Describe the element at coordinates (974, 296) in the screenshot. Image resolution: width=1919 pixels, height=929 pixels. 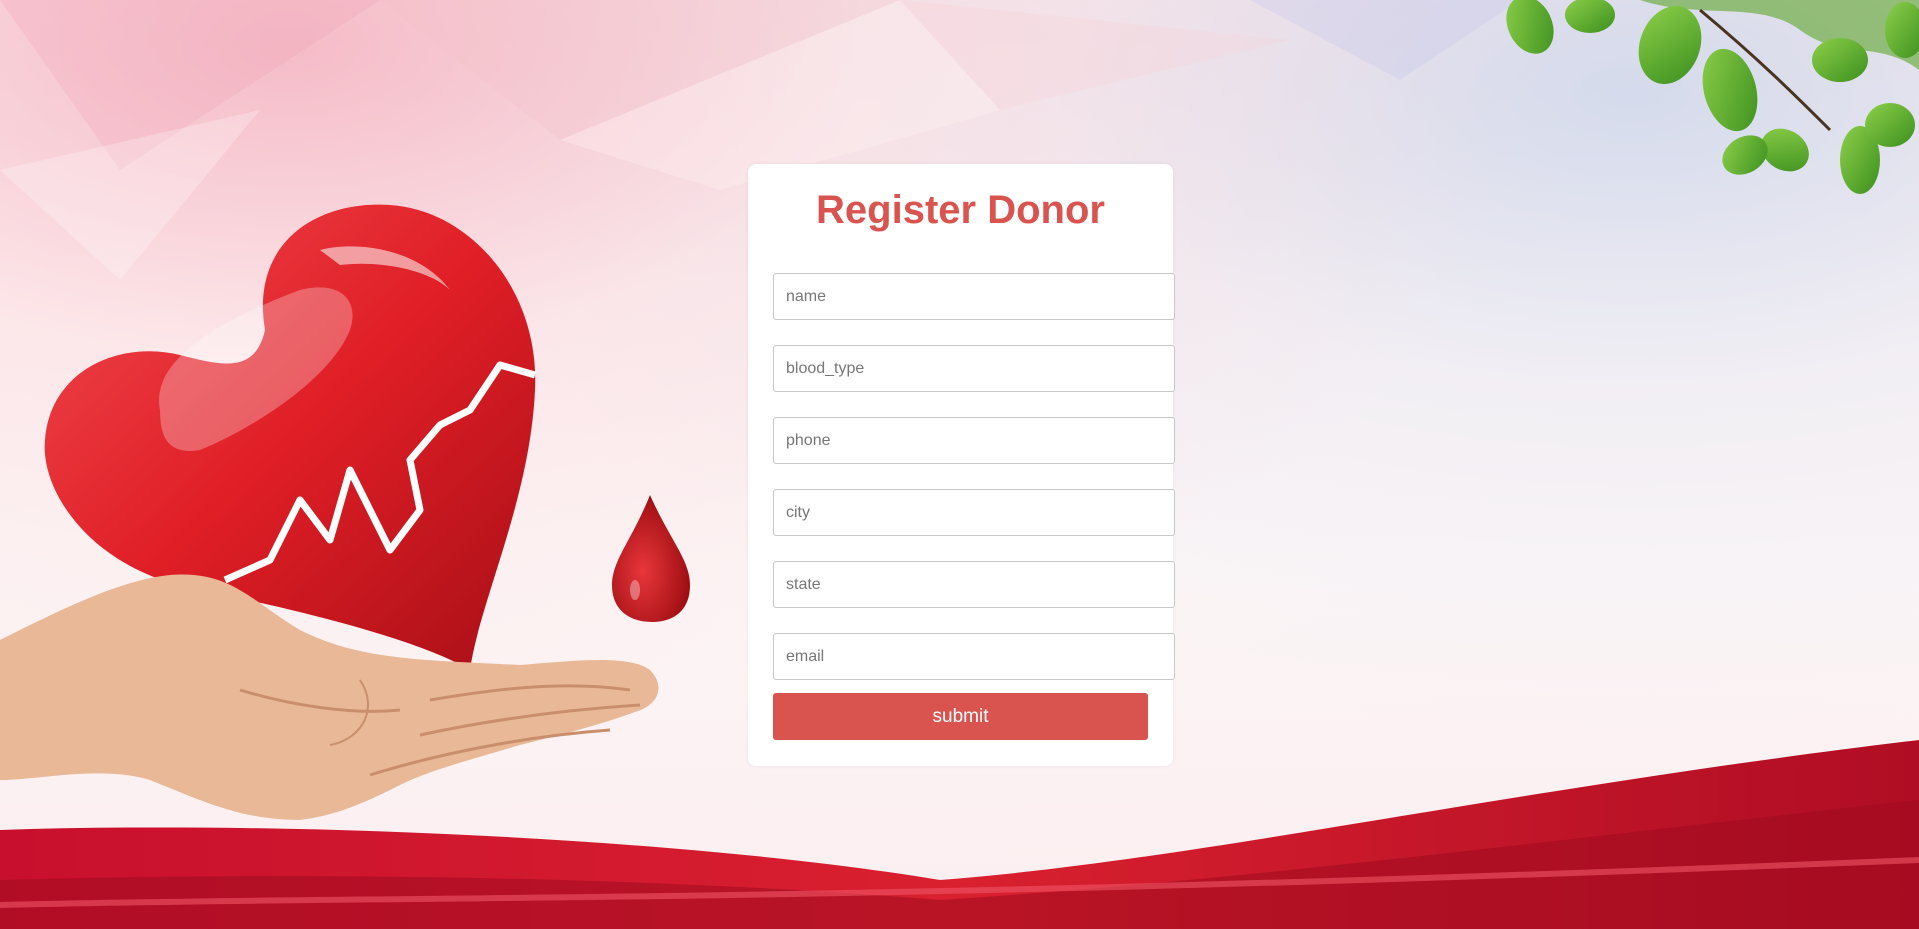
I see `name-input` at that location.